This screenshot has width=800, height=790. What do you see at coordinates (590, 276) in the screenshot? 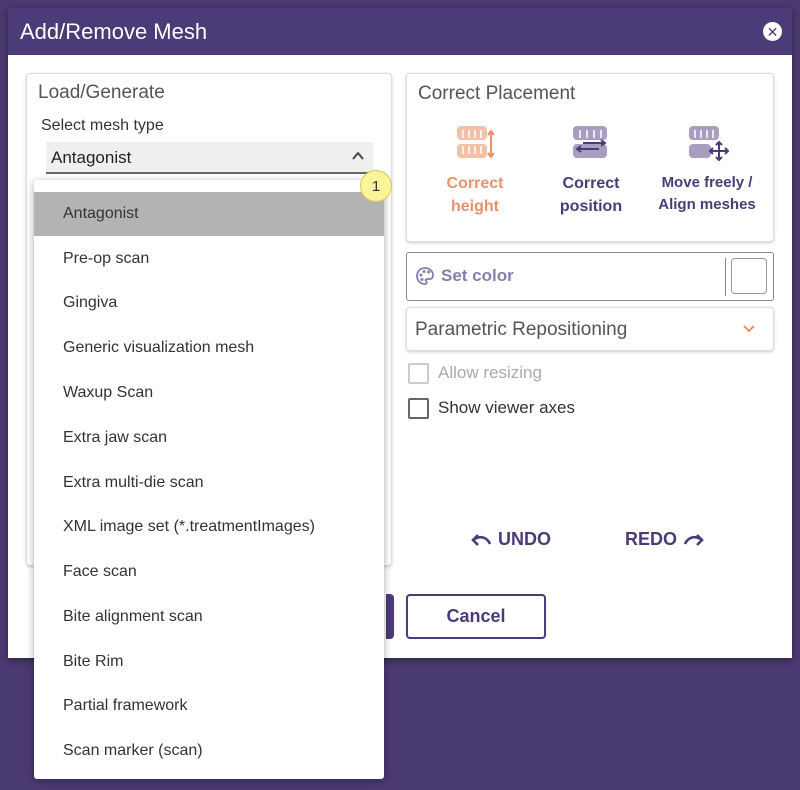
I see `set-color-field: Set color` at bounding box center [590, 276].